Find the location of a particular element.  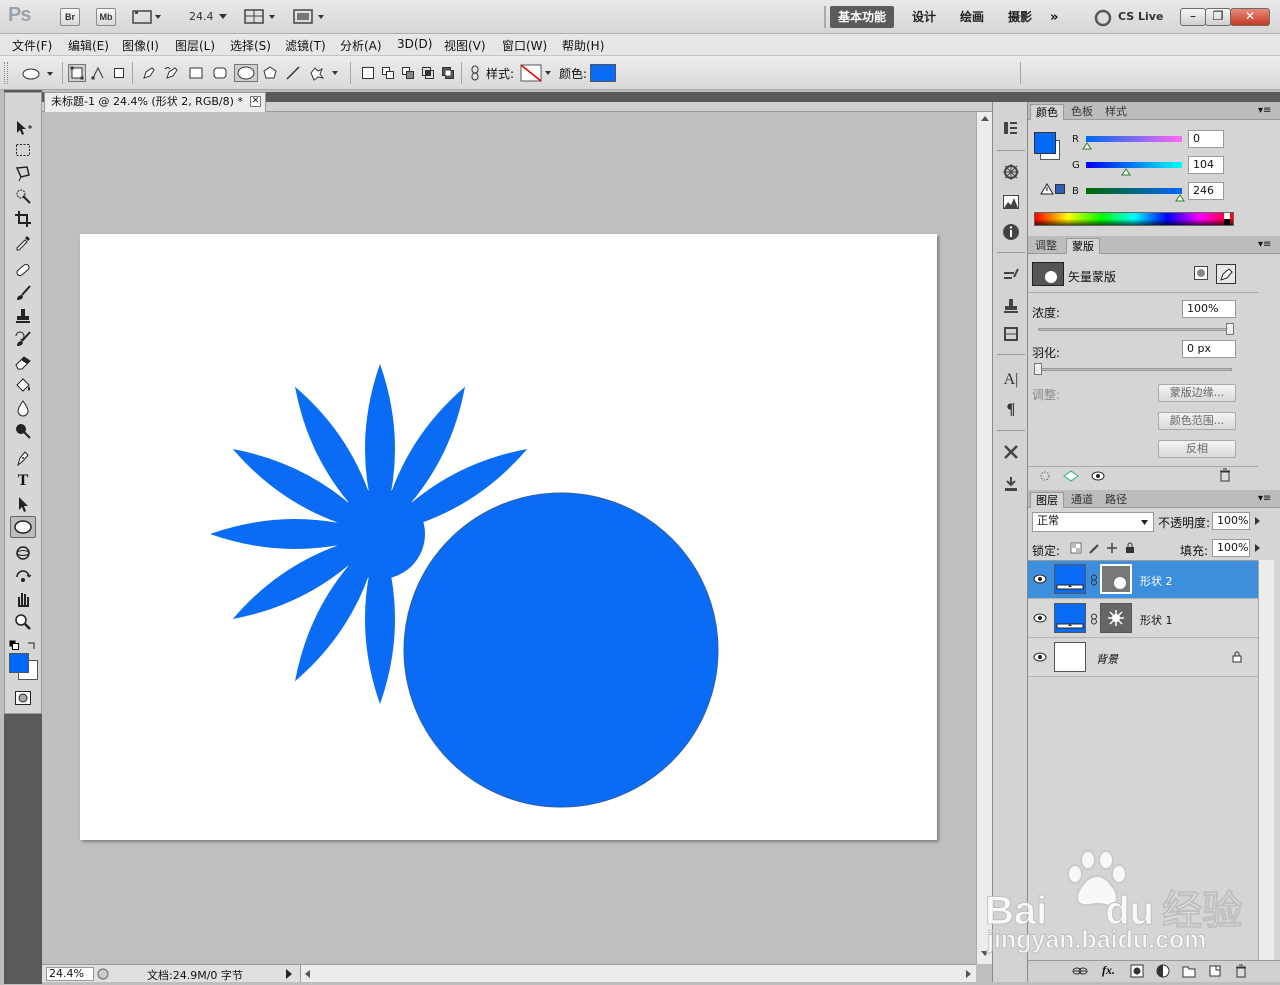

status-zoom: 24.4% is located at coordinates (70, 974).